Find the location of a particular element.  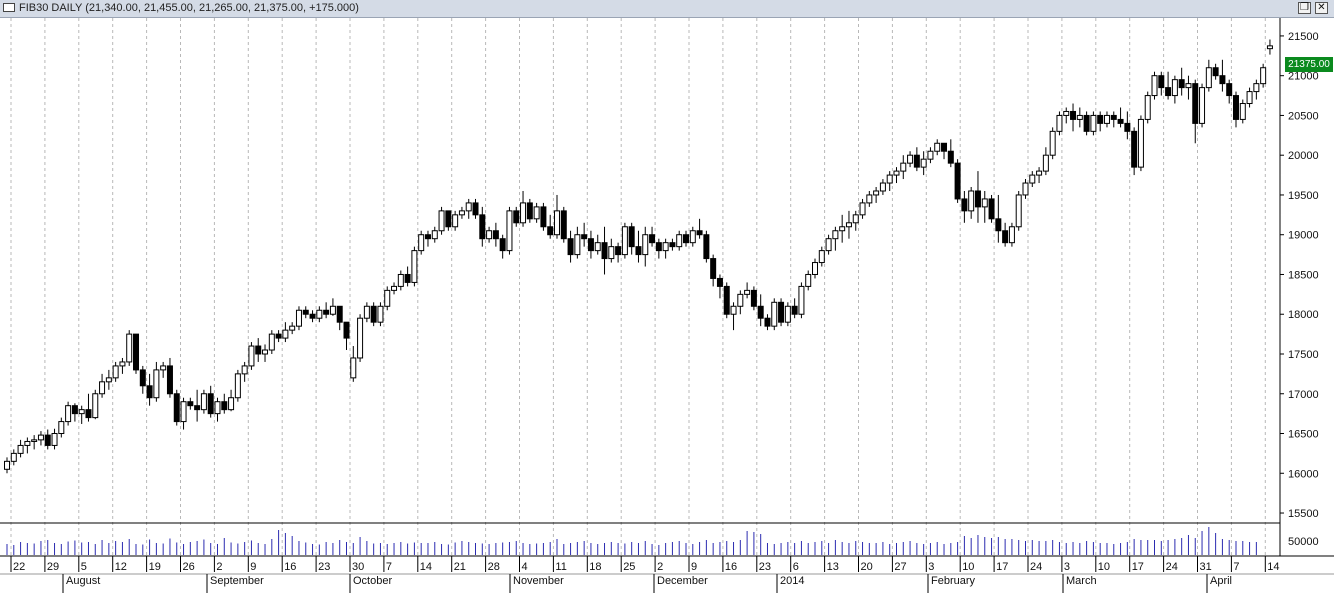

time-tick-label: 12 is located at coordinates (121, 567).